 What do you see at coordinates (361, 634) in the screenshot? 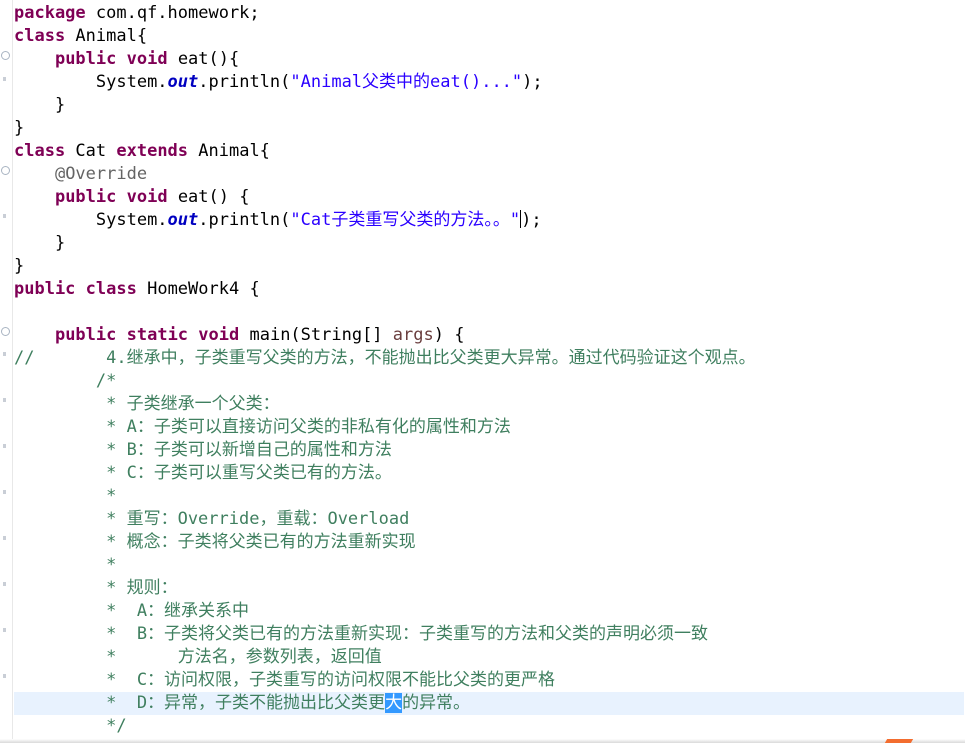
I see `block-comment-line: * B：子类将父类已有的方法重新实现：子类重写的方法和父类的声明必须一致` at bounding box center [361, 634].